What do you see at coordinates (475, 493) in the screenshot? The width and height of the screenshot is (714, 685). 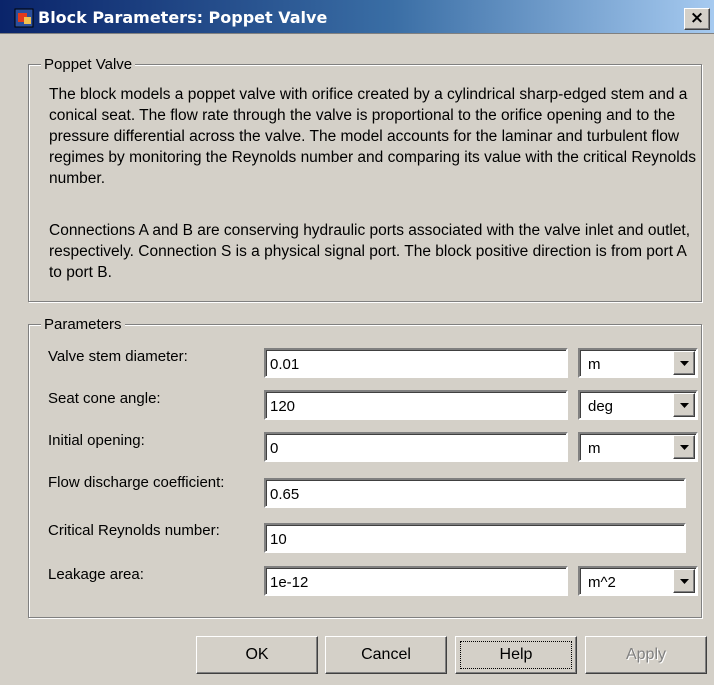 I see `flow-discharge-coefficient-field: 0.65` at bounding box center [475, 493].